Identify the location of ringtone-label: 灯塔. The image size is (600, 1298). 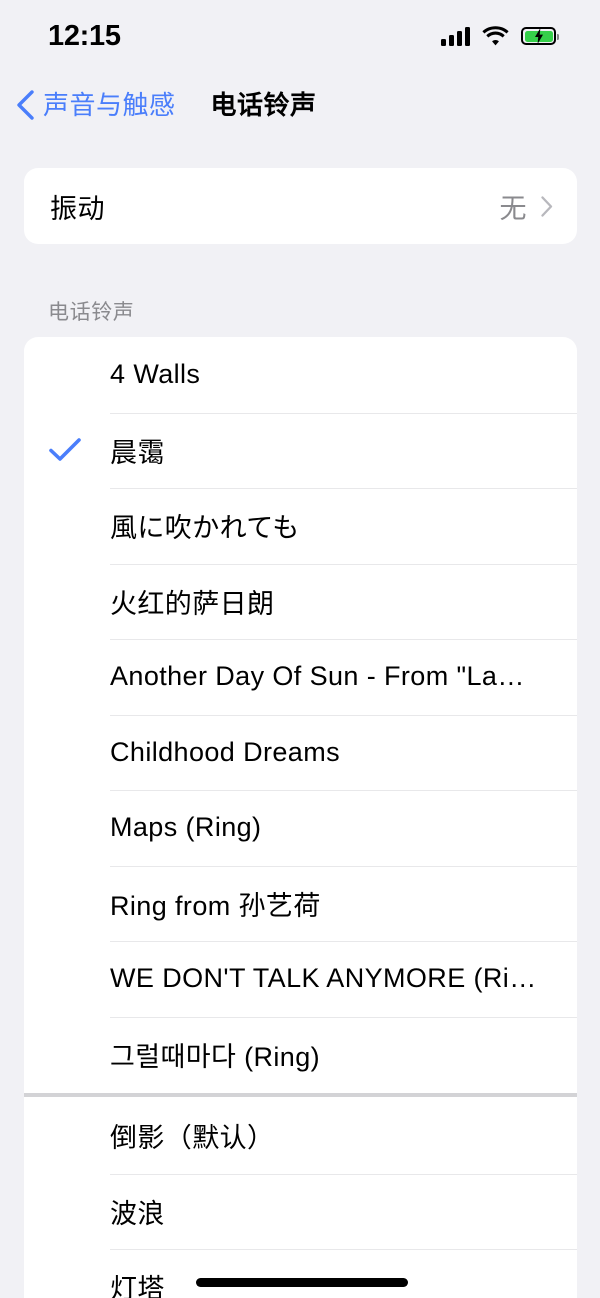
(137, 1286).